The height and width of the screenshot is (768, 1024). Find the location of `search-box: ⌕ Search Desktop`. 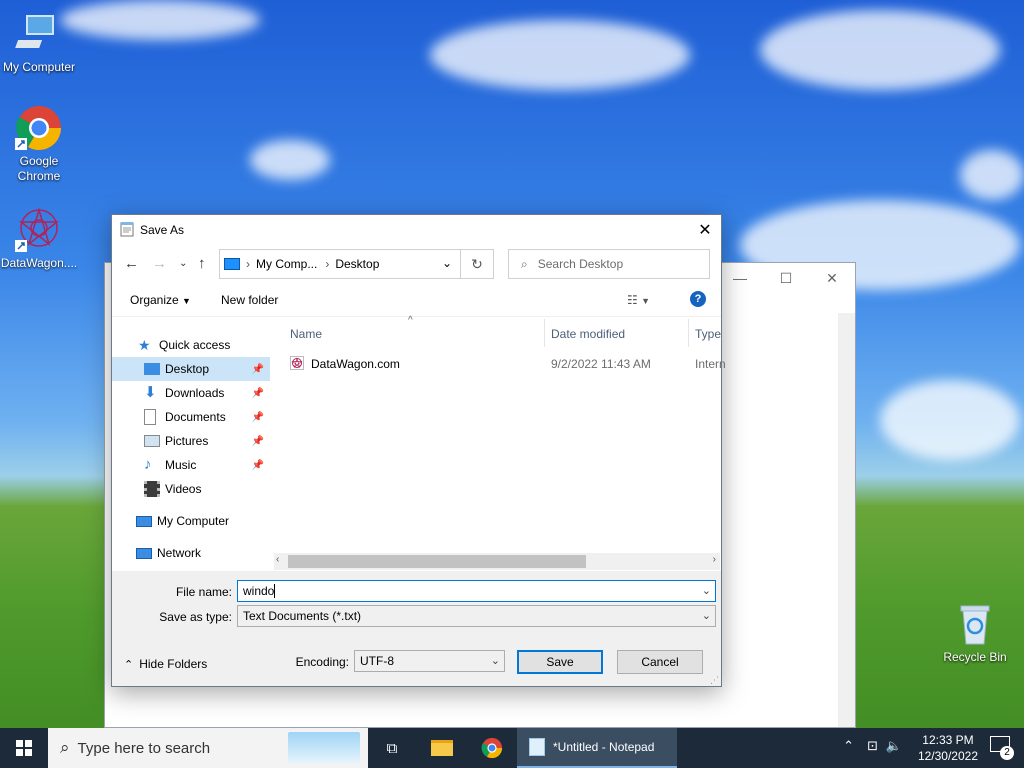

search-box: ⌕ Search Desktop is located at coordinates (609, 264).